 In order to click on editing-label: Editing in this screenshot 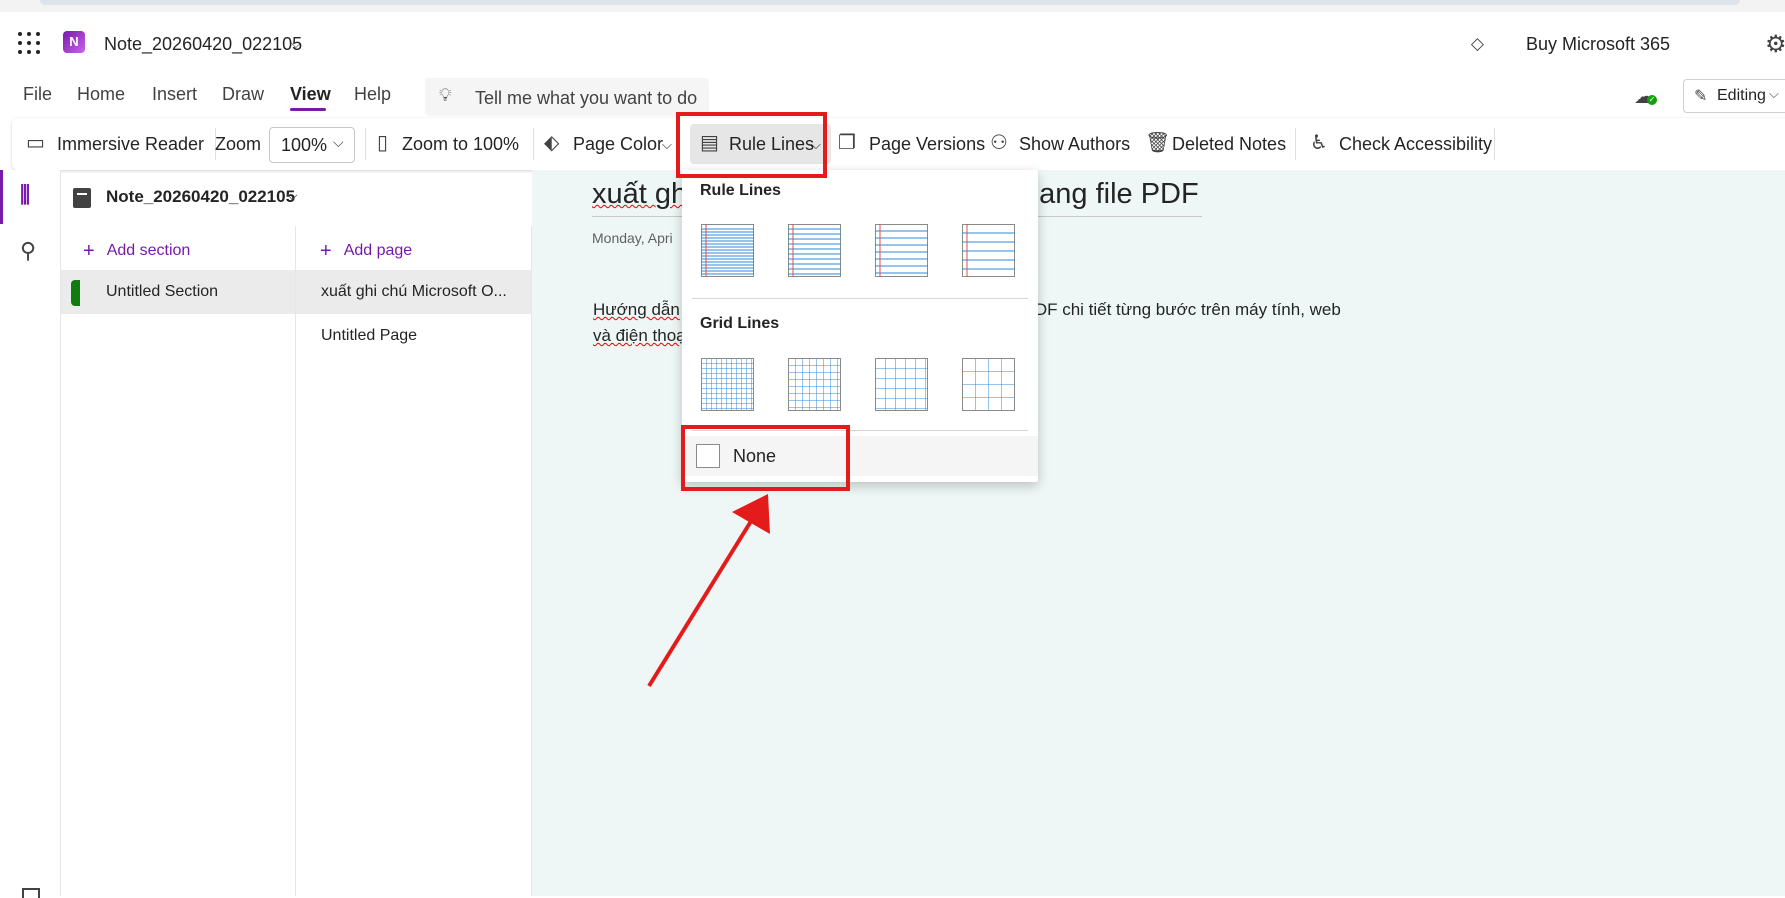, I will do `click(1741, 95)`.